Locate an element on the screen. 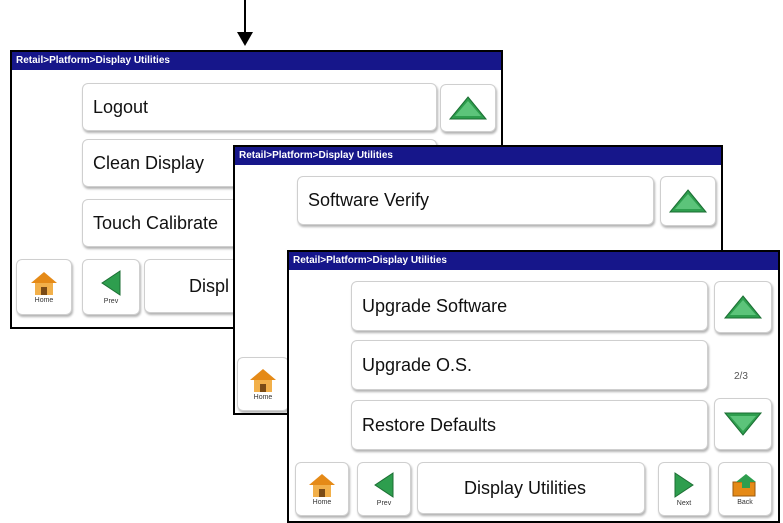  pointer-arrow-head is located at coordinates (245, 39).